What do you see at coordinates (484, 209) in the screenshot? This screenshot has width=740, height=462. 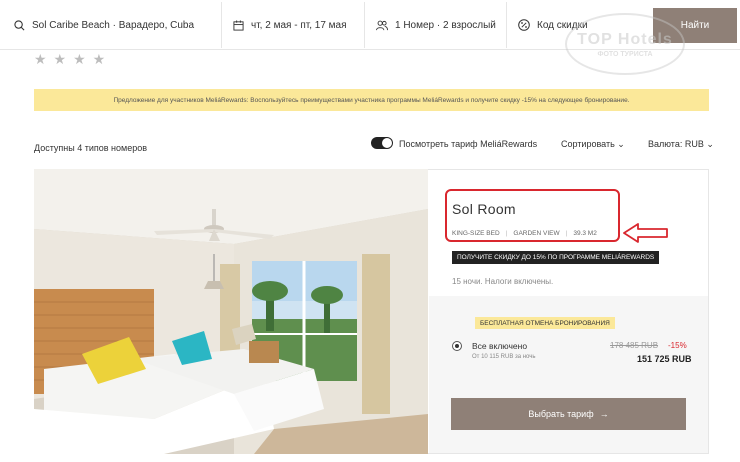 I see `room-title: Sol Room` at bounding box center [484, 209].